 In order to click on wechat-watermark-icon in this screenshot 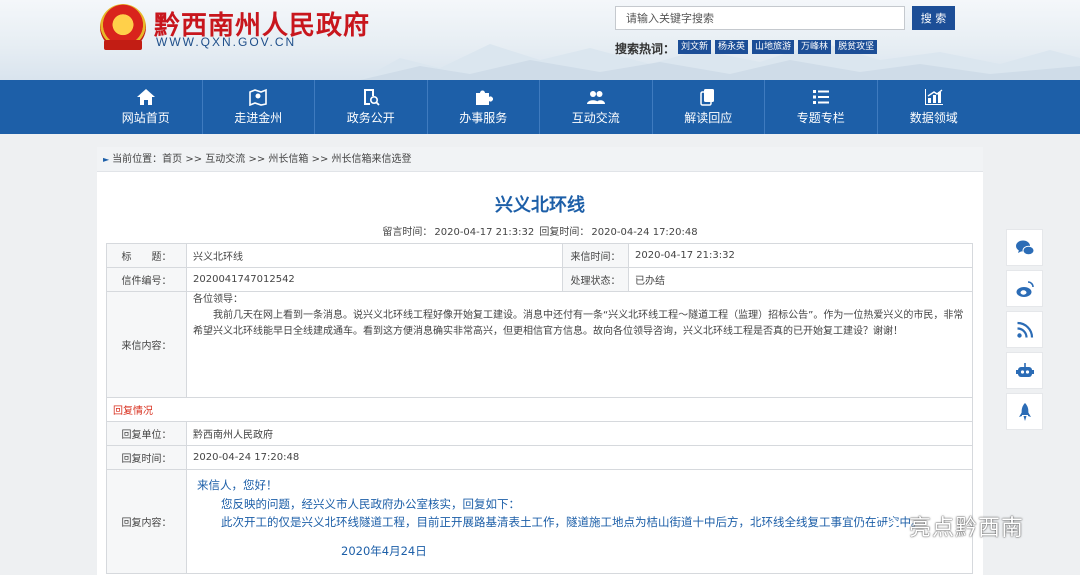, I will do `click(888, 525)`.